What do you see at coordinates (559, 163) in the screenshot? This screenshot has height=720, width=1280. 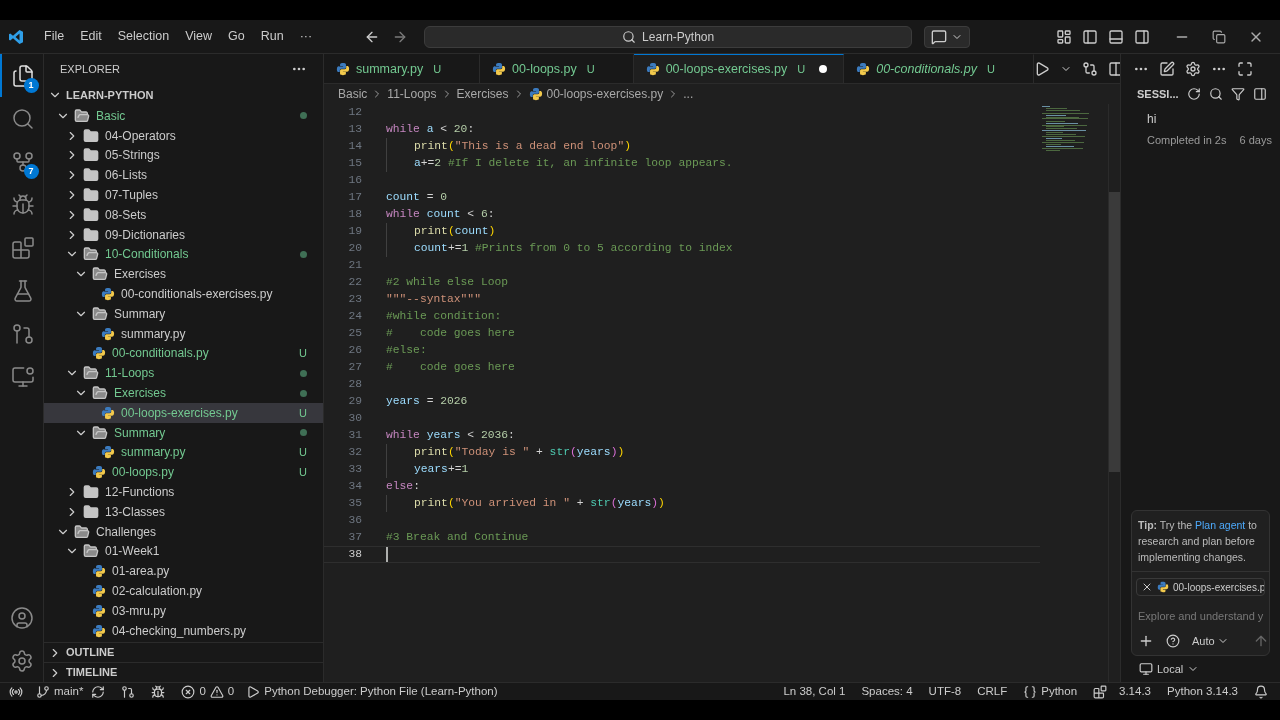 I see `code-line: a+=2 #If I delete it, an infinite loop appears.` at bounding box center [559, 163].